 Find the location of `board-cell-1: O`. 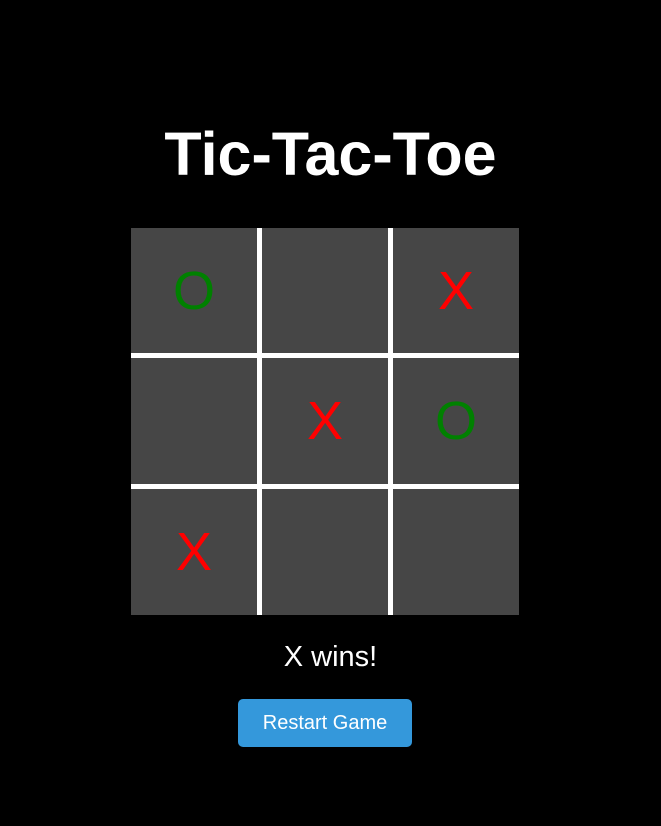

board-cell-1: O is located at coordinates (194, 290).